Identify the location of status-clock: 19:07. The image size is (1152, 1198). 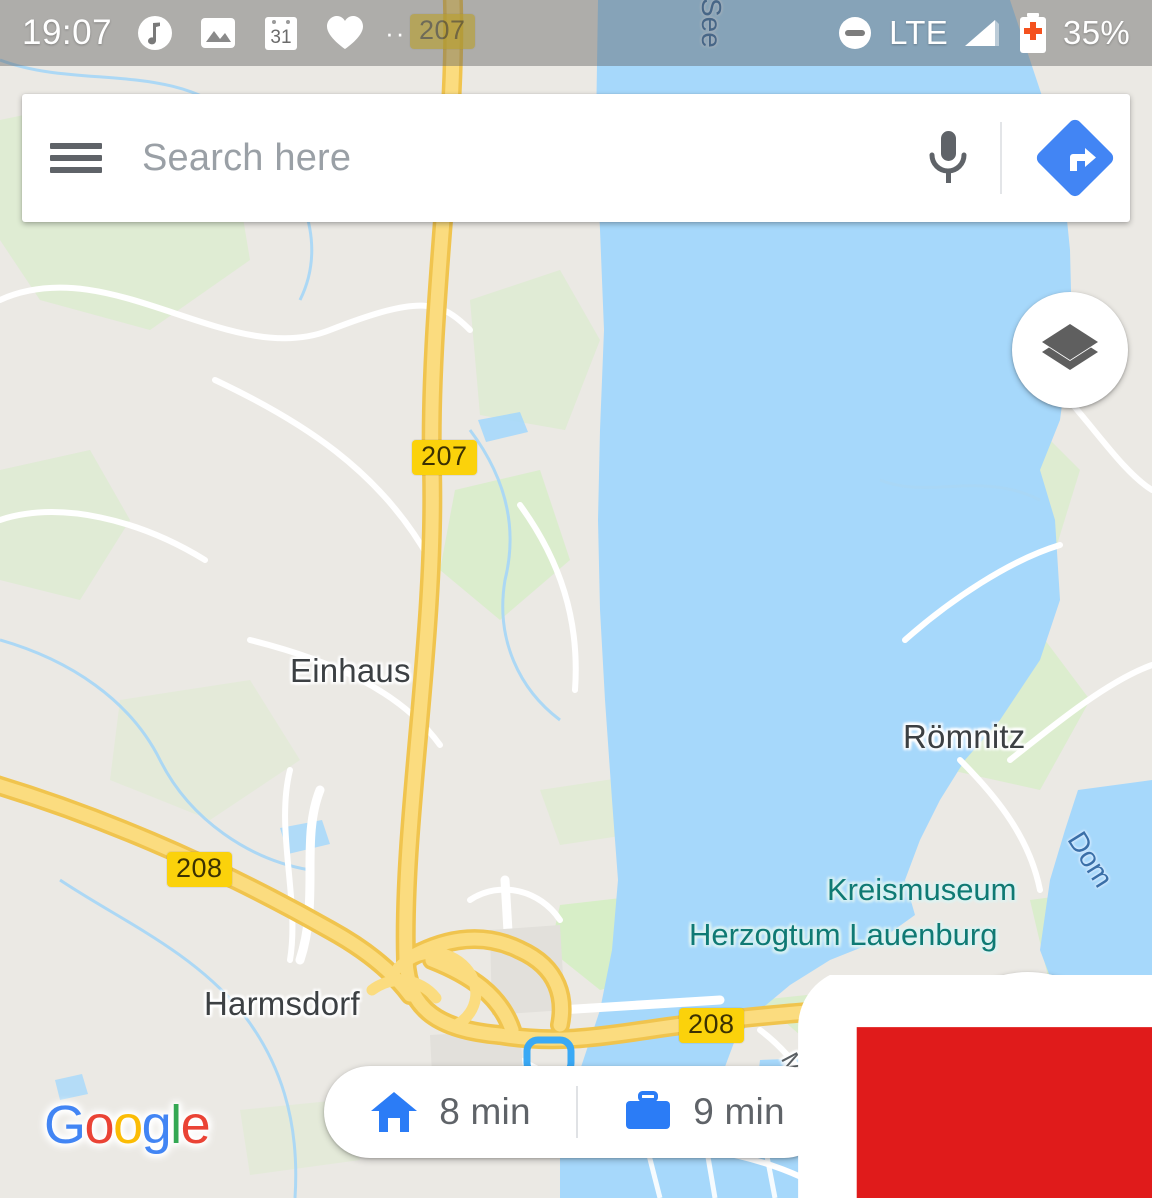
(67, 32).